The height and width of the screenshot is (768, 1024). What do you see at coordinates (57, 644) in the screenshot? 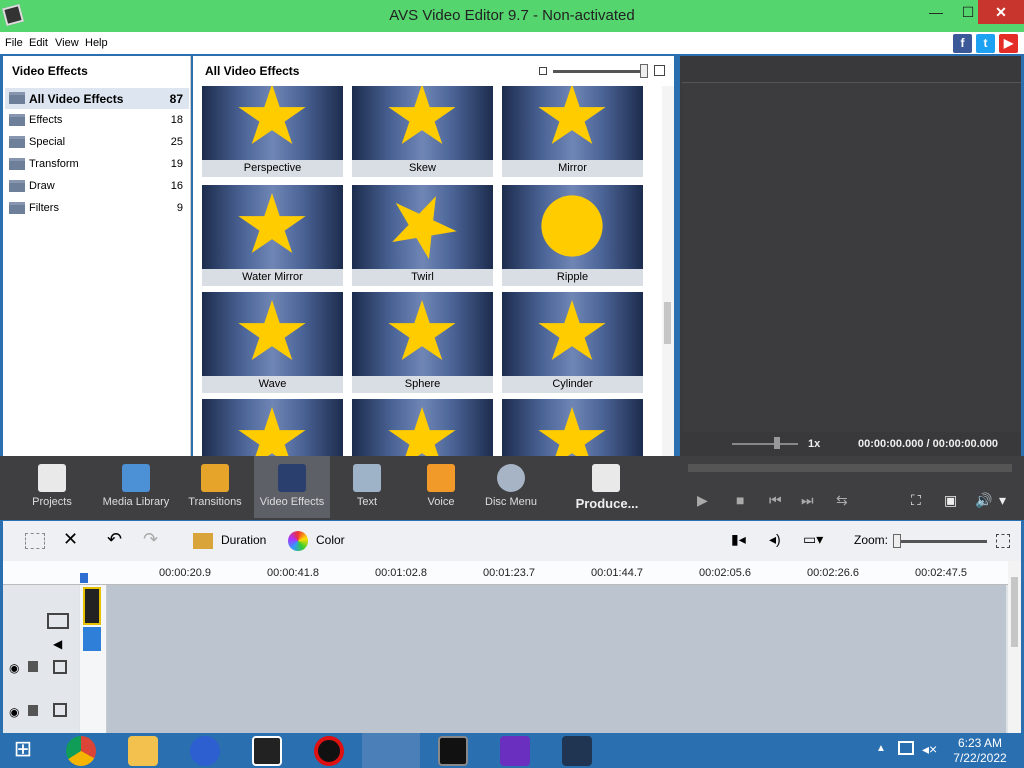
I see `mute-icon: ◀` at bounding box center [57, 644].